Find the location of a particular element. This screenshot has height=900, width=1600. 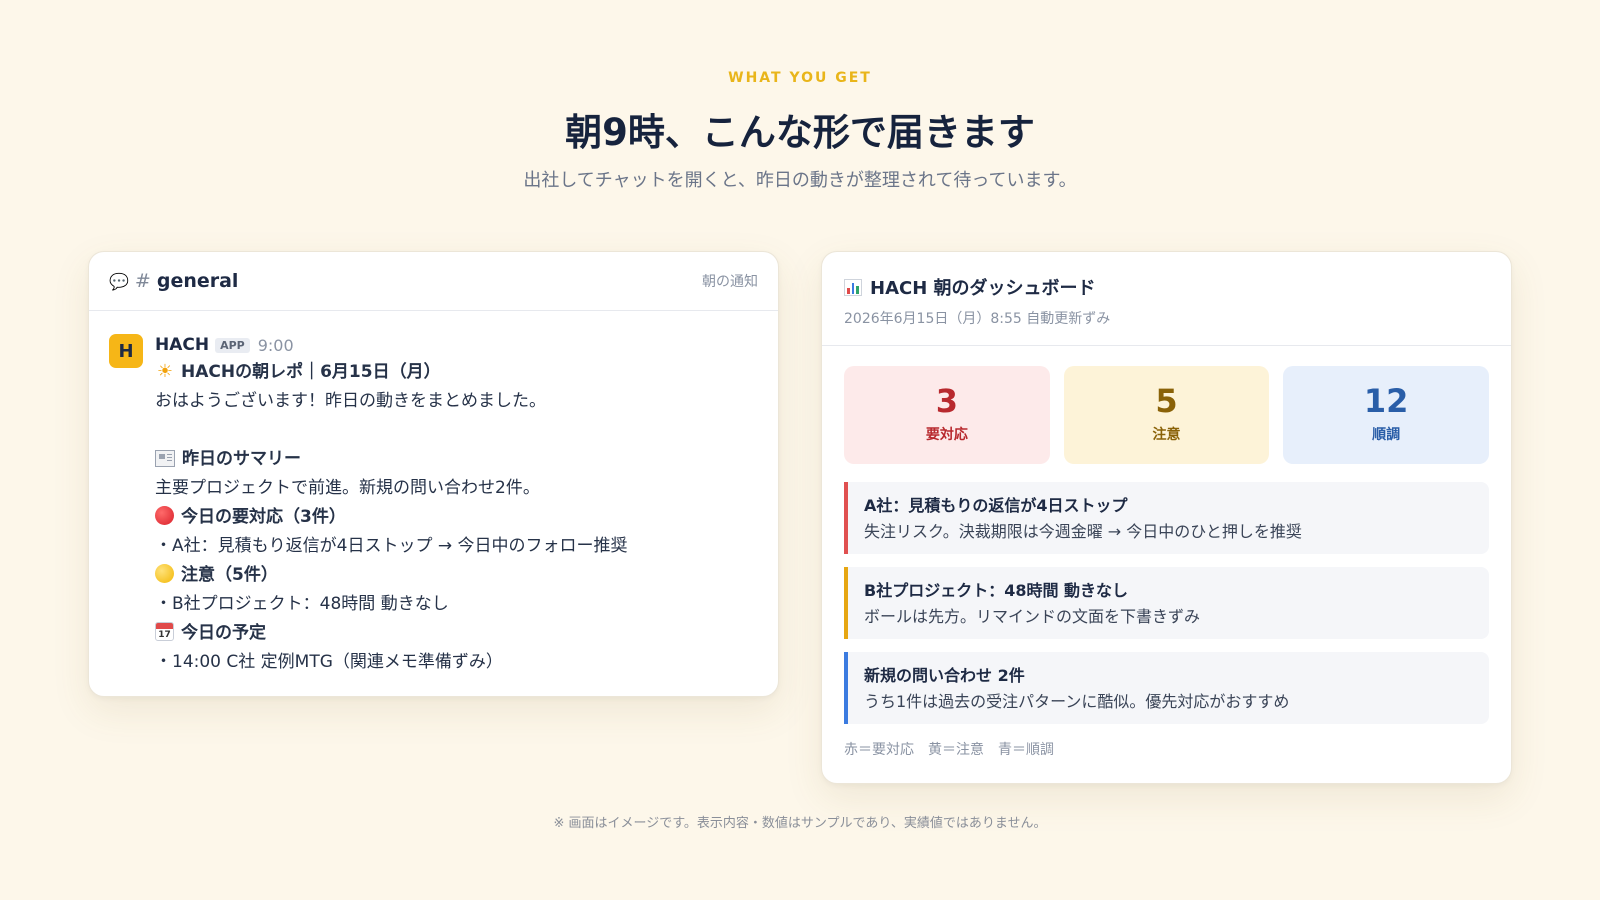

eyebrow: WHAT YOU GET is located at coordinates (800, 78).